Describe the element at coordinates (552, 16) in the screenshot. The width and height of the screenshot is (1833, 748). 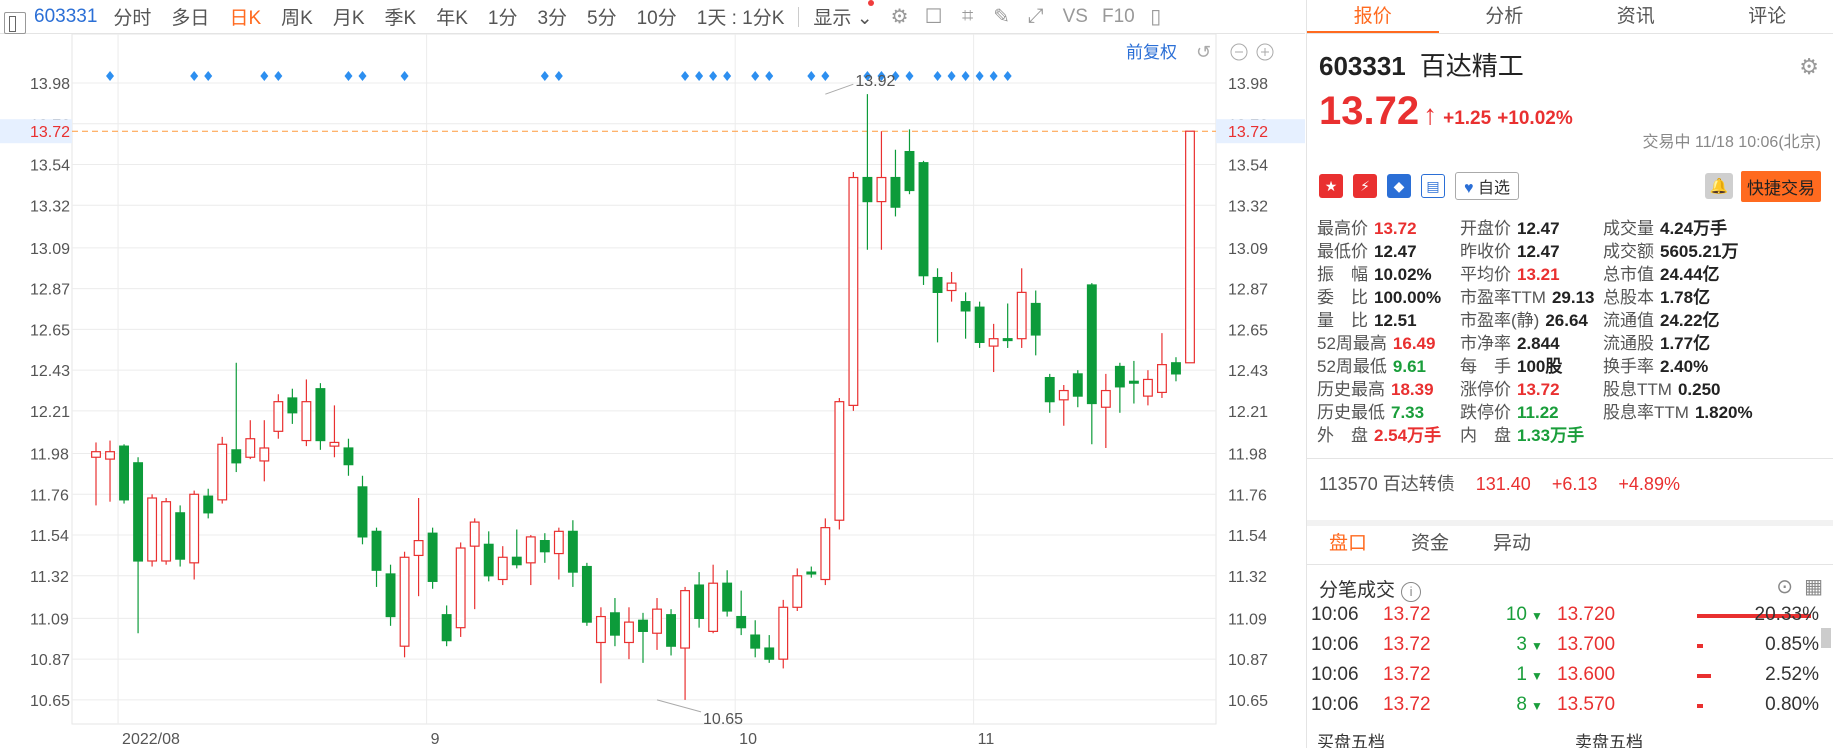
I see `period-tab: 3分` at that location.